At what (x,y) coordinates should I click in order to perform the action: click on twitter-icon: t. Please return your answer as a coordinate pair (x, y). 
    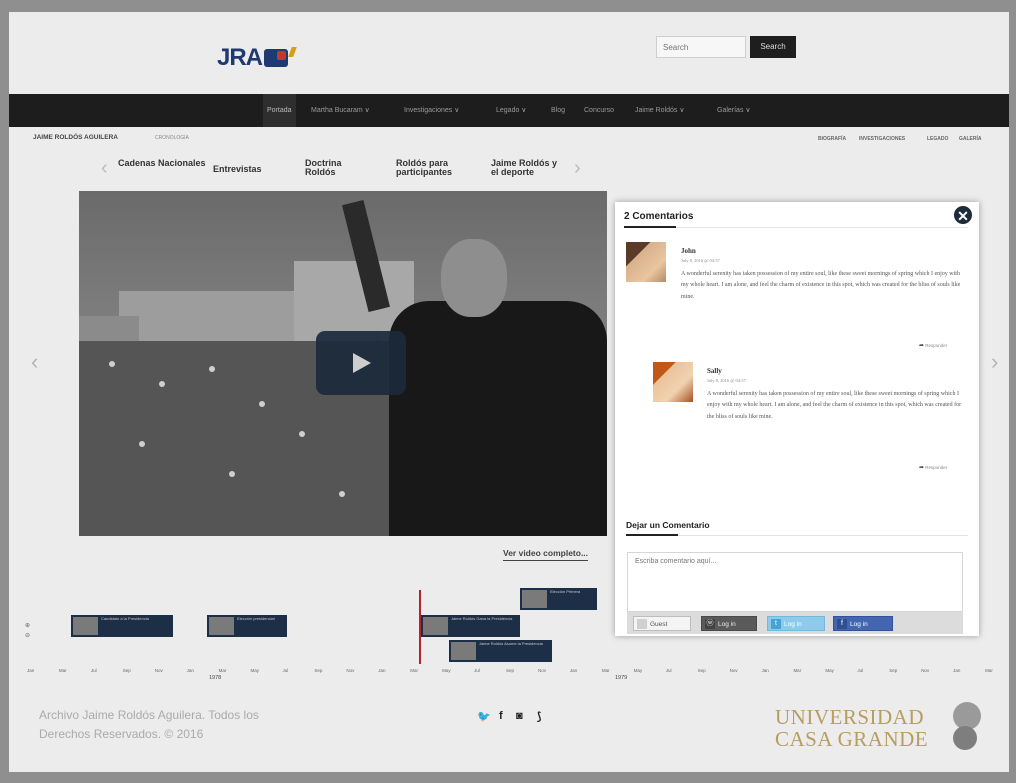
    Looking at the image, I should click on (776, 624).